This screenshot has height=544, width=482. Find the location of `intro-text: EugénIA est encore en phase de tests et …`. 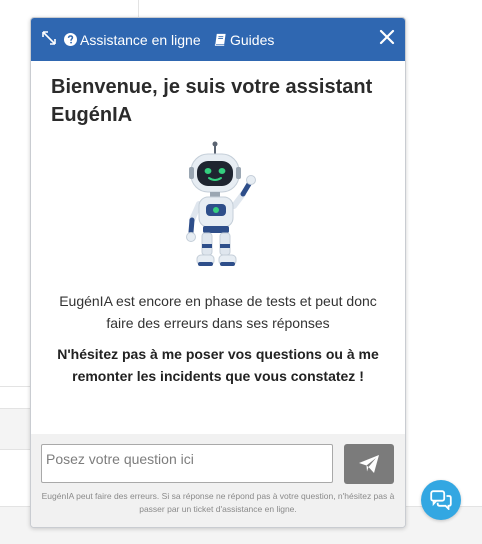

intro-text: EugénIA est encore en phase de tests et … is located at coordinates (218, 312).